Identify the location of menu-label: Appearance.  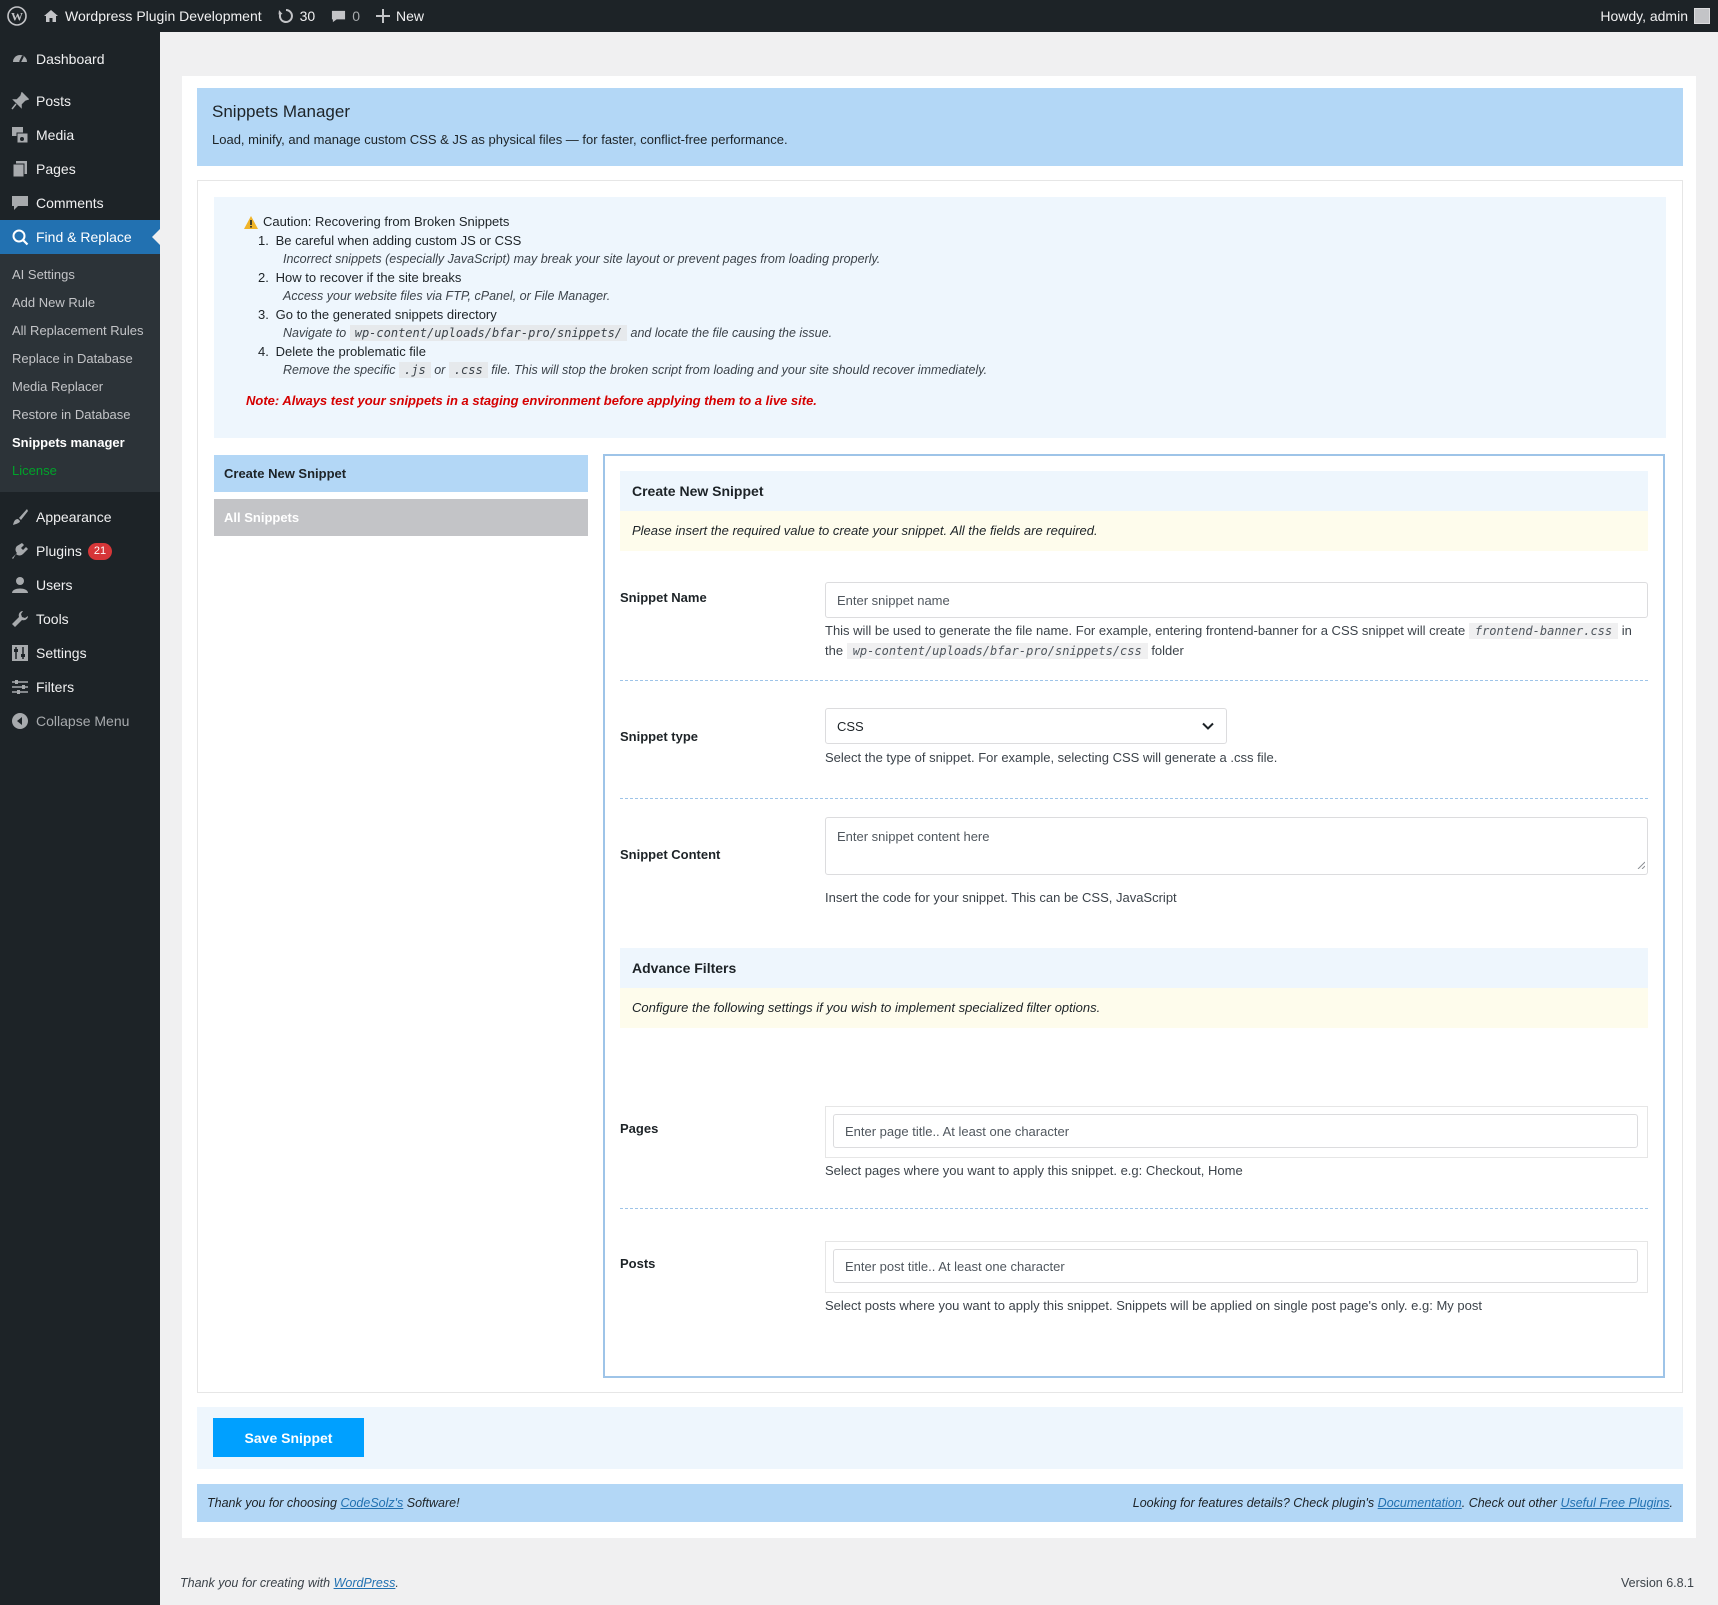
(74, 517).